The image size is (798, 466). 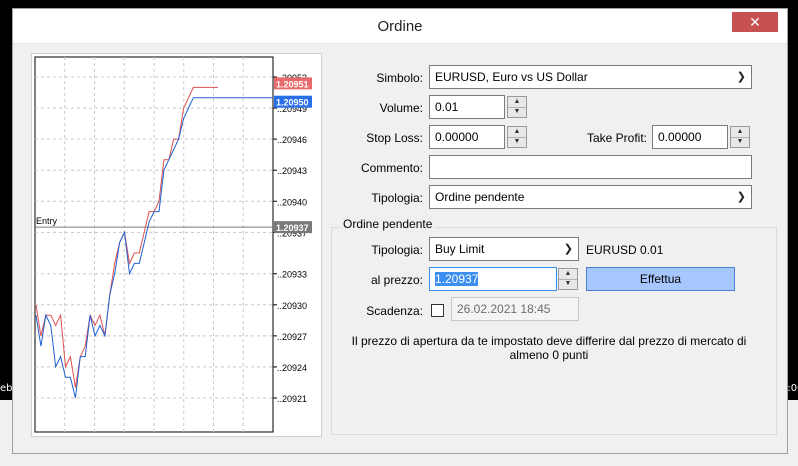 What do you see at coordinates (590, 197) in the screenshot?
I see `order-type-select: Ordine pendente ❯` at bounding box center [590, 197].